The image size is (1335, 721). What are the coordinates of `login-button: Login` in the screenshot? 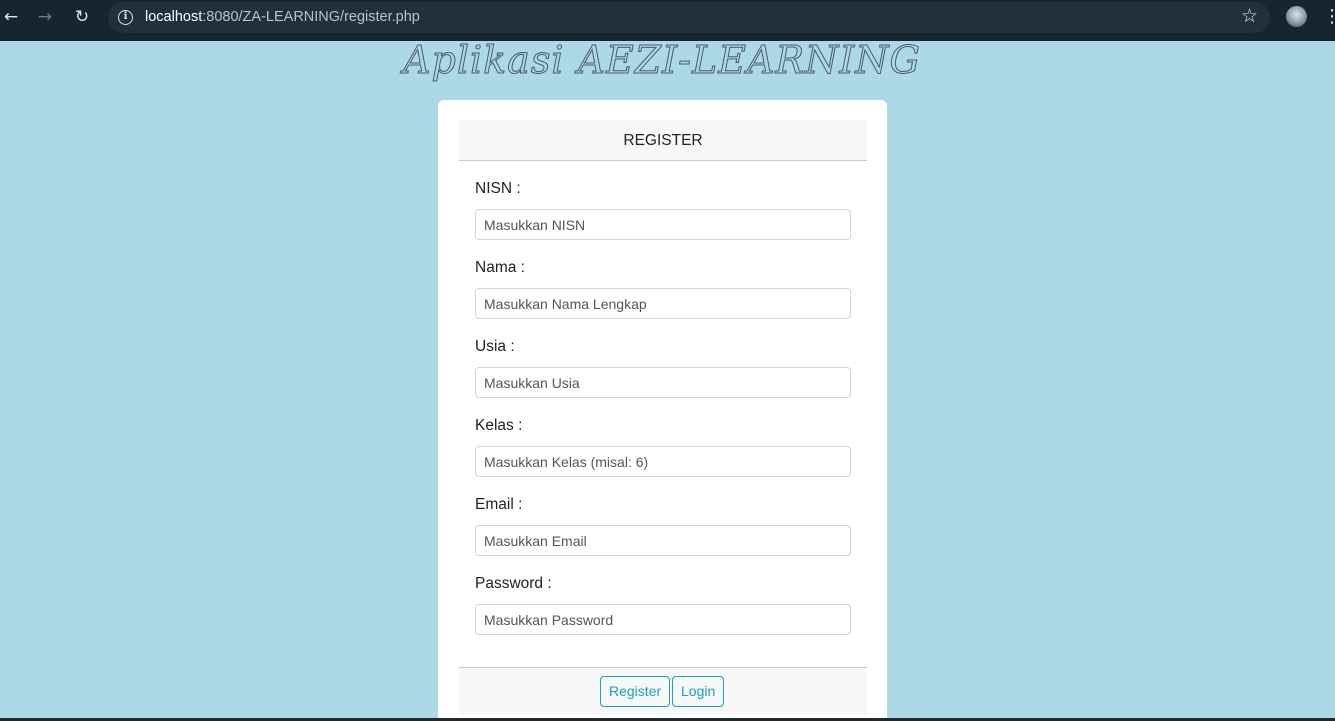 It's located at (698, 691).